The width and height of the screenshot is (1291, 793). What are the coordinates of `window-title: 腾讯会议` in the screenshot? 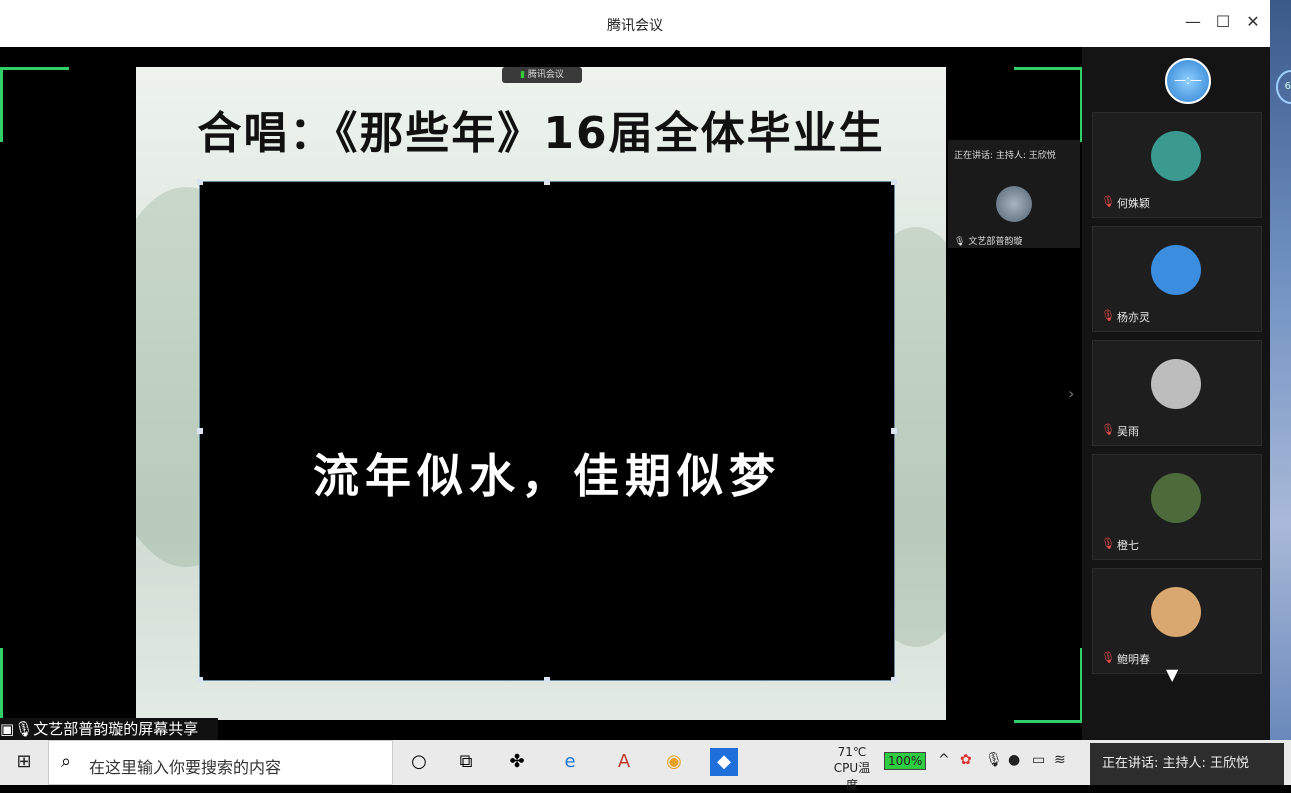 It's located at (635, 26).